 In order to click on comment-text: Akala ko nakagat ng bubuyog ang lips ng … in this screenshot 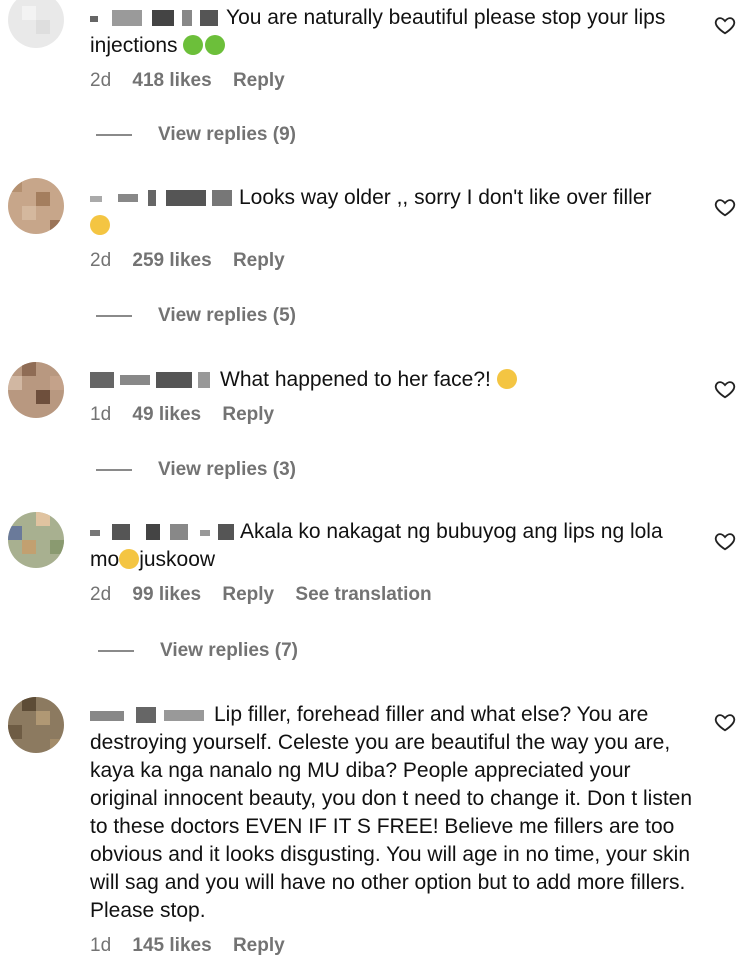, I will do `click(376, 545)`.